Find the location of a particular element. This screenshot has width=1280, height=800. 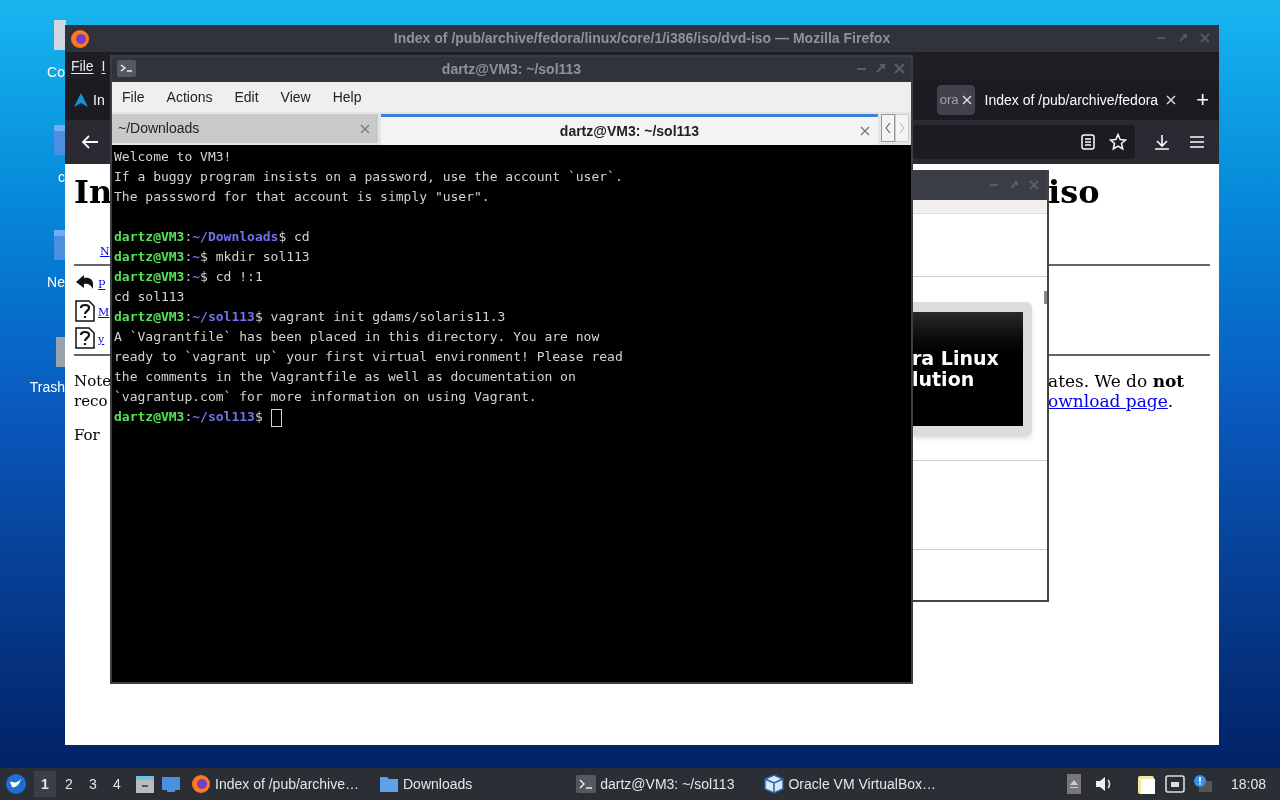

text-cursor is located at coordinates (276, 417).